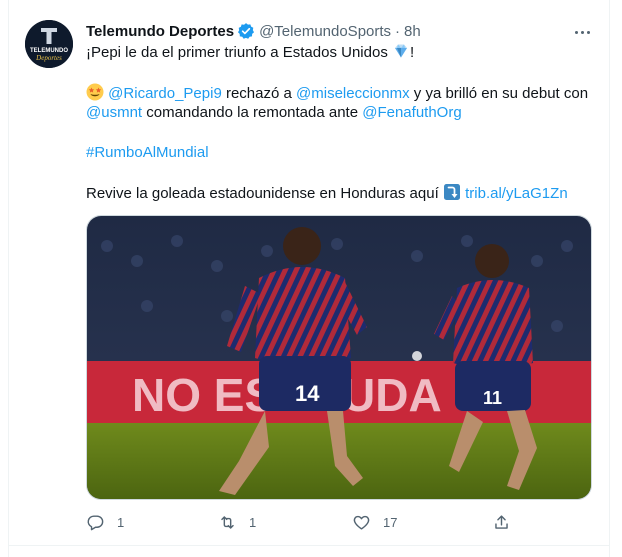 This screenshot has width=622, height=557. I want to click on reply-icon, so click(95, 522).